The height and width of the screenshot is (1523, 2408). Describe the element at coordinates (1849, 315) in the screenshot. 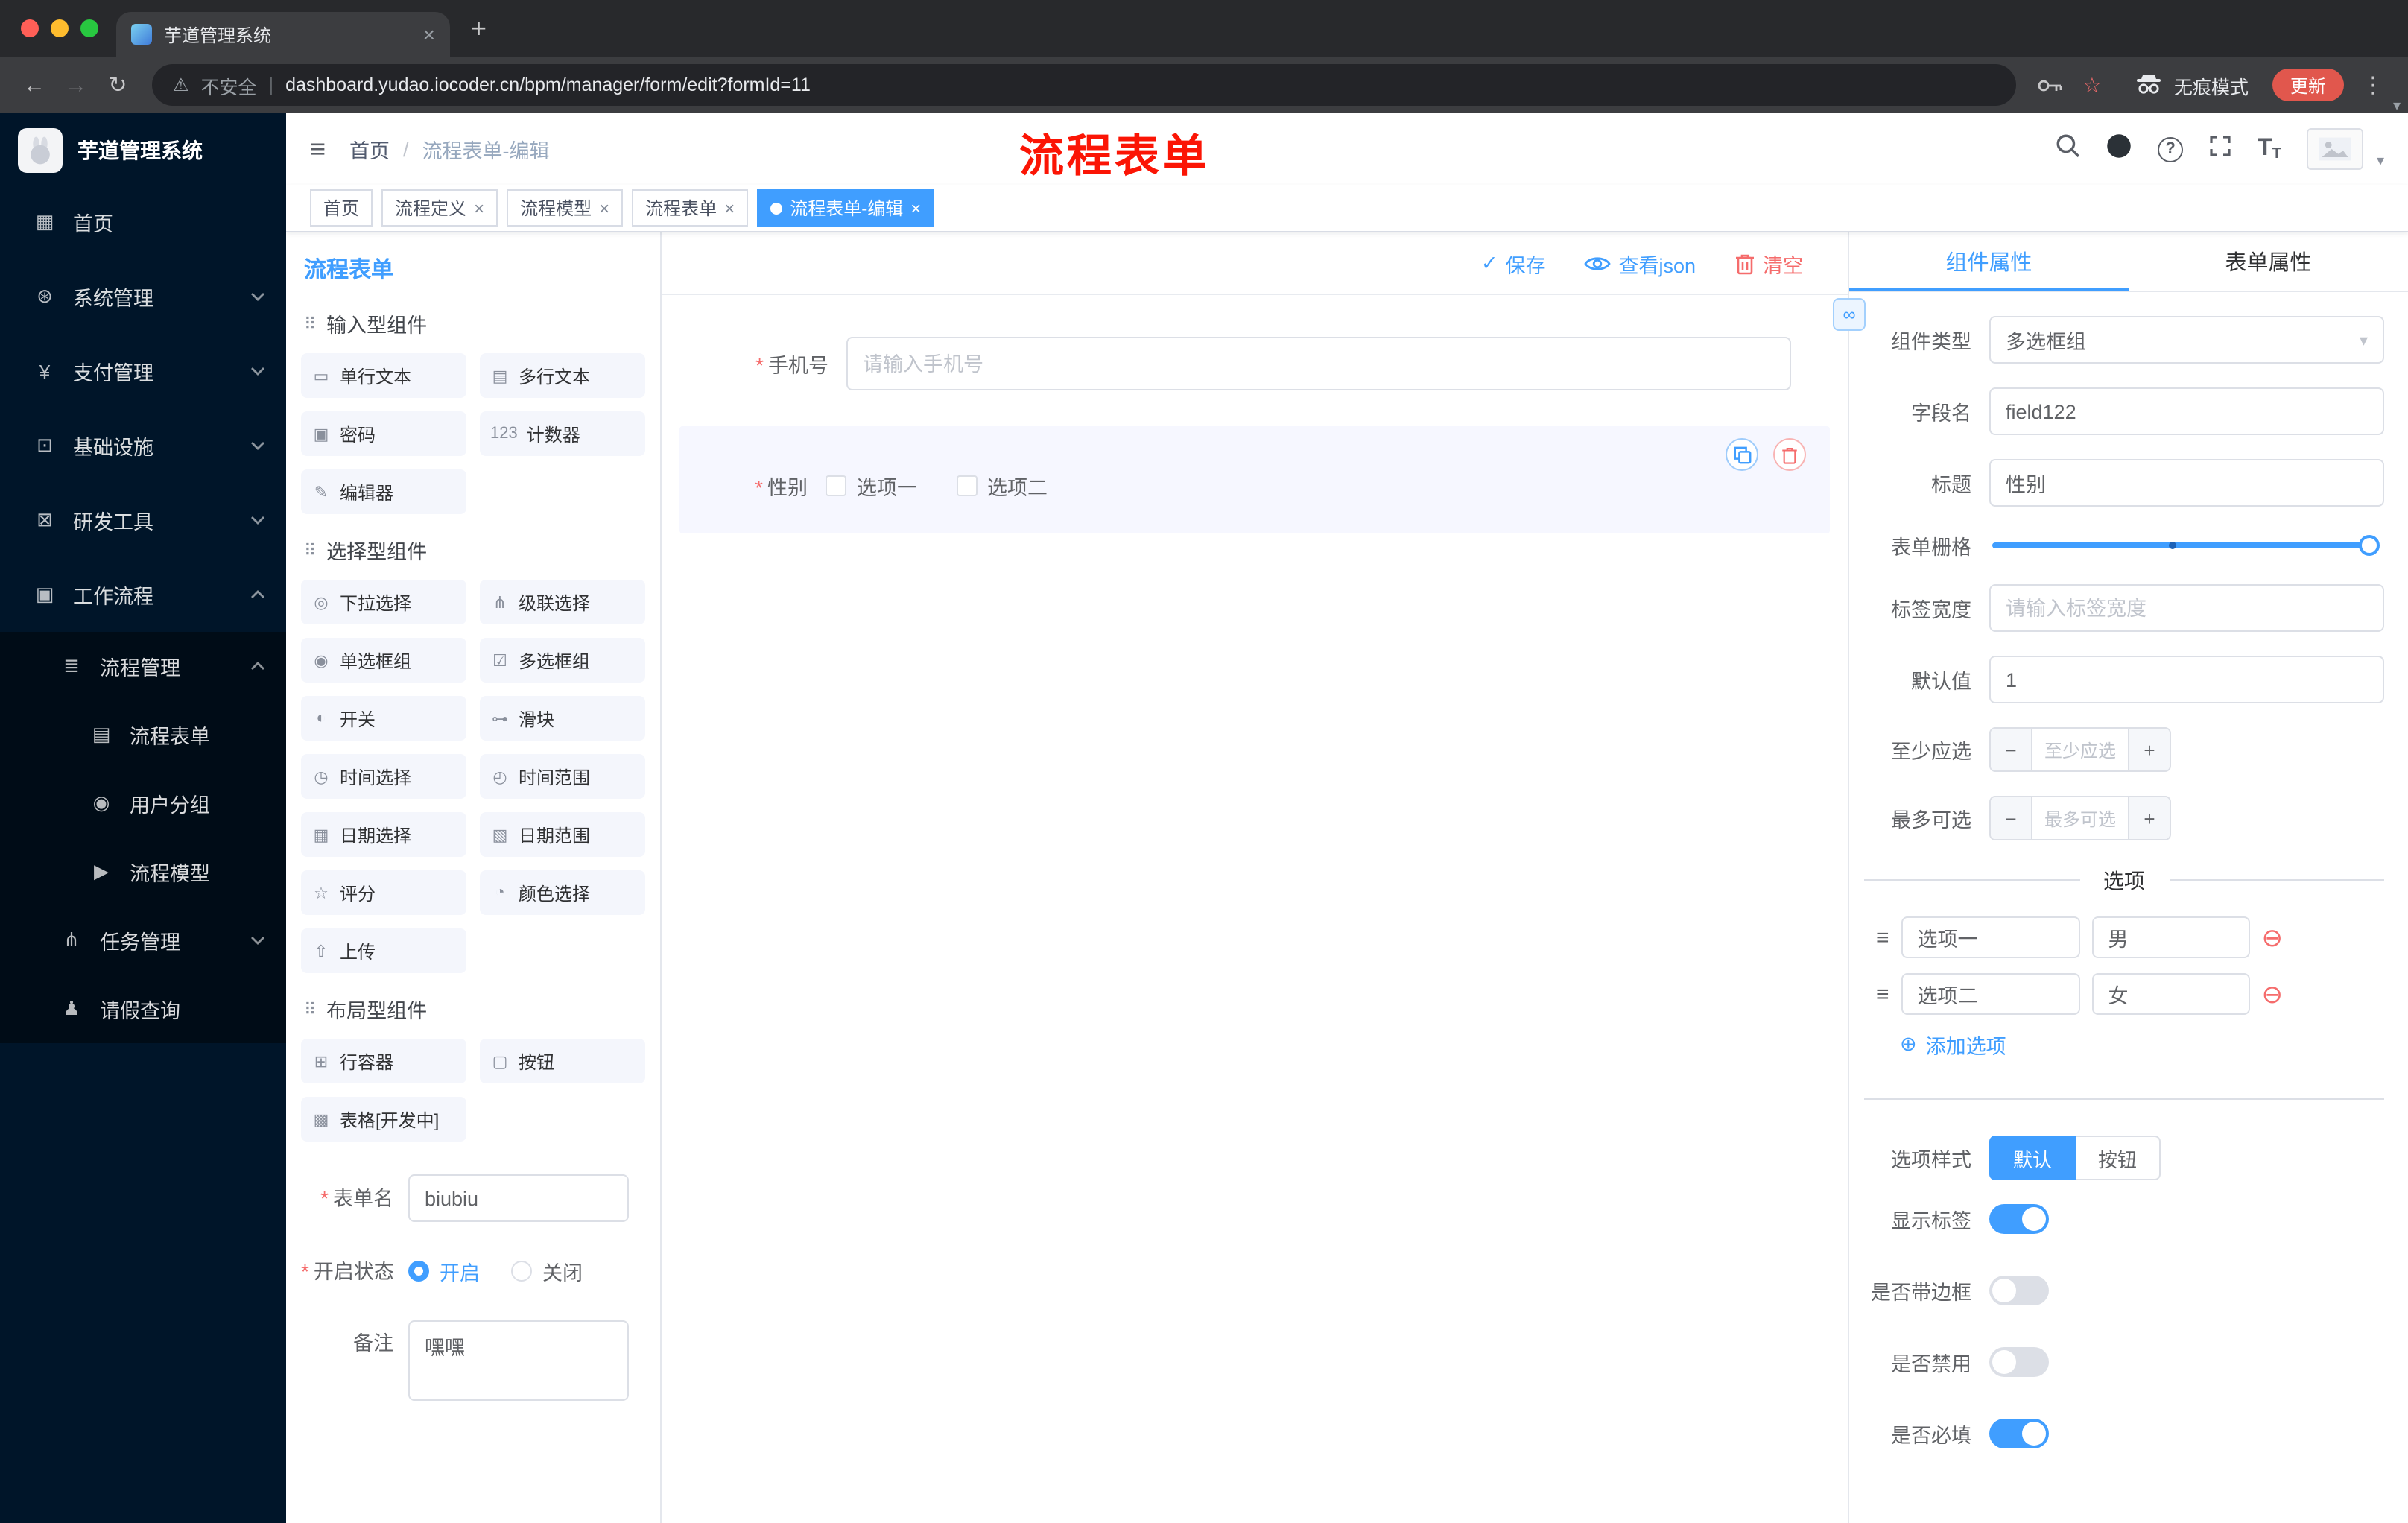

I see `link-icon: ∞` at that location.